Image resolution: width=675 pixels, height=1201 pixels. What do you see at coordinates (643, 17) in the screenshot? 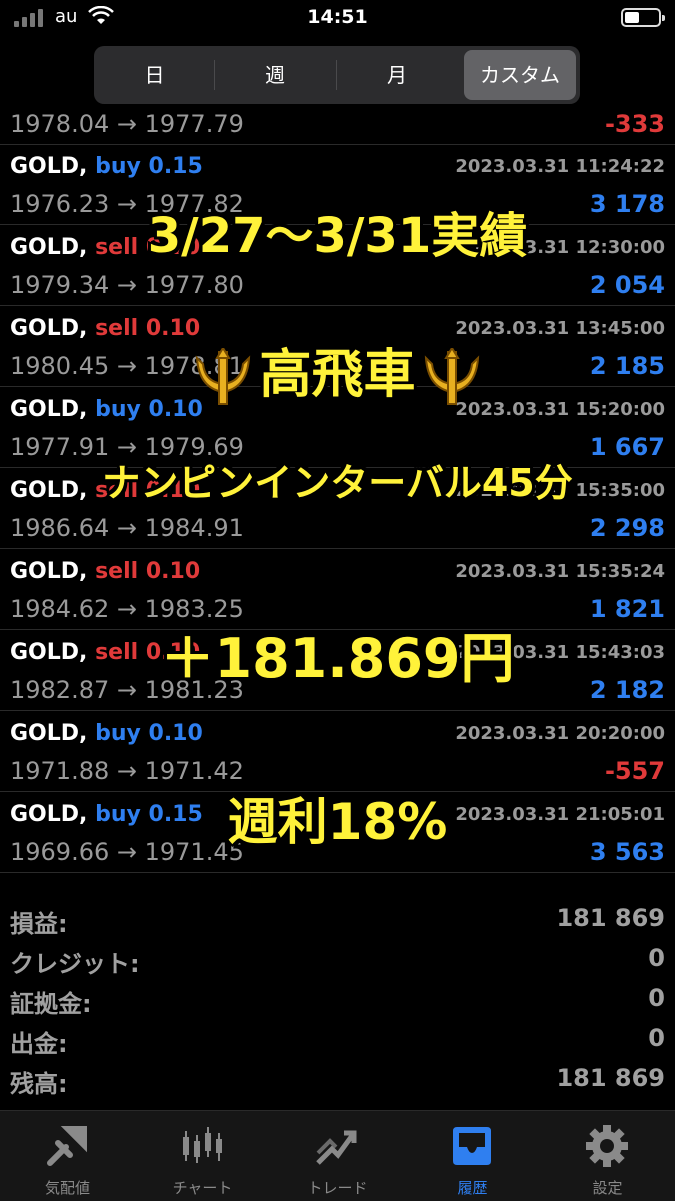
I see `battery-icon` at bounding box center [643, 17].